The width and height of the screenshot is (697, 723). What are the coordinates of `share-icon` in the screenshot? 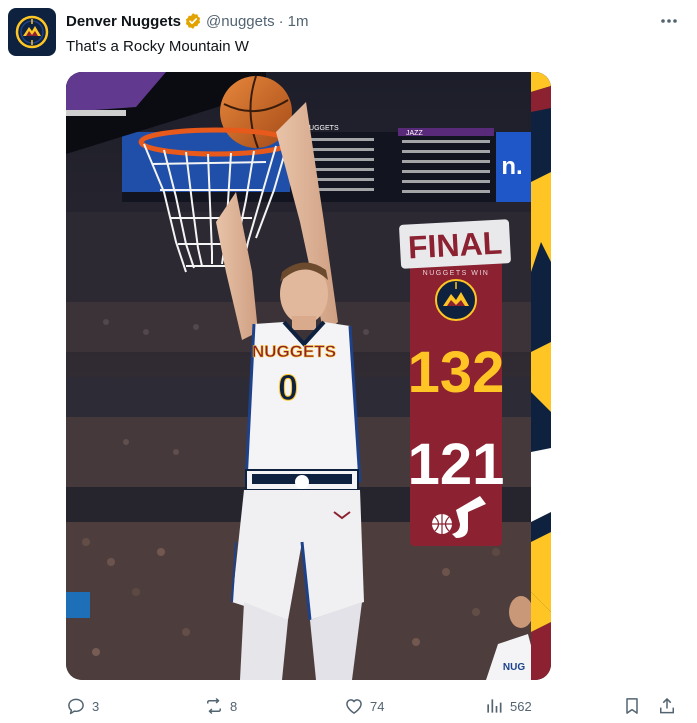 It's located at (667, 706).